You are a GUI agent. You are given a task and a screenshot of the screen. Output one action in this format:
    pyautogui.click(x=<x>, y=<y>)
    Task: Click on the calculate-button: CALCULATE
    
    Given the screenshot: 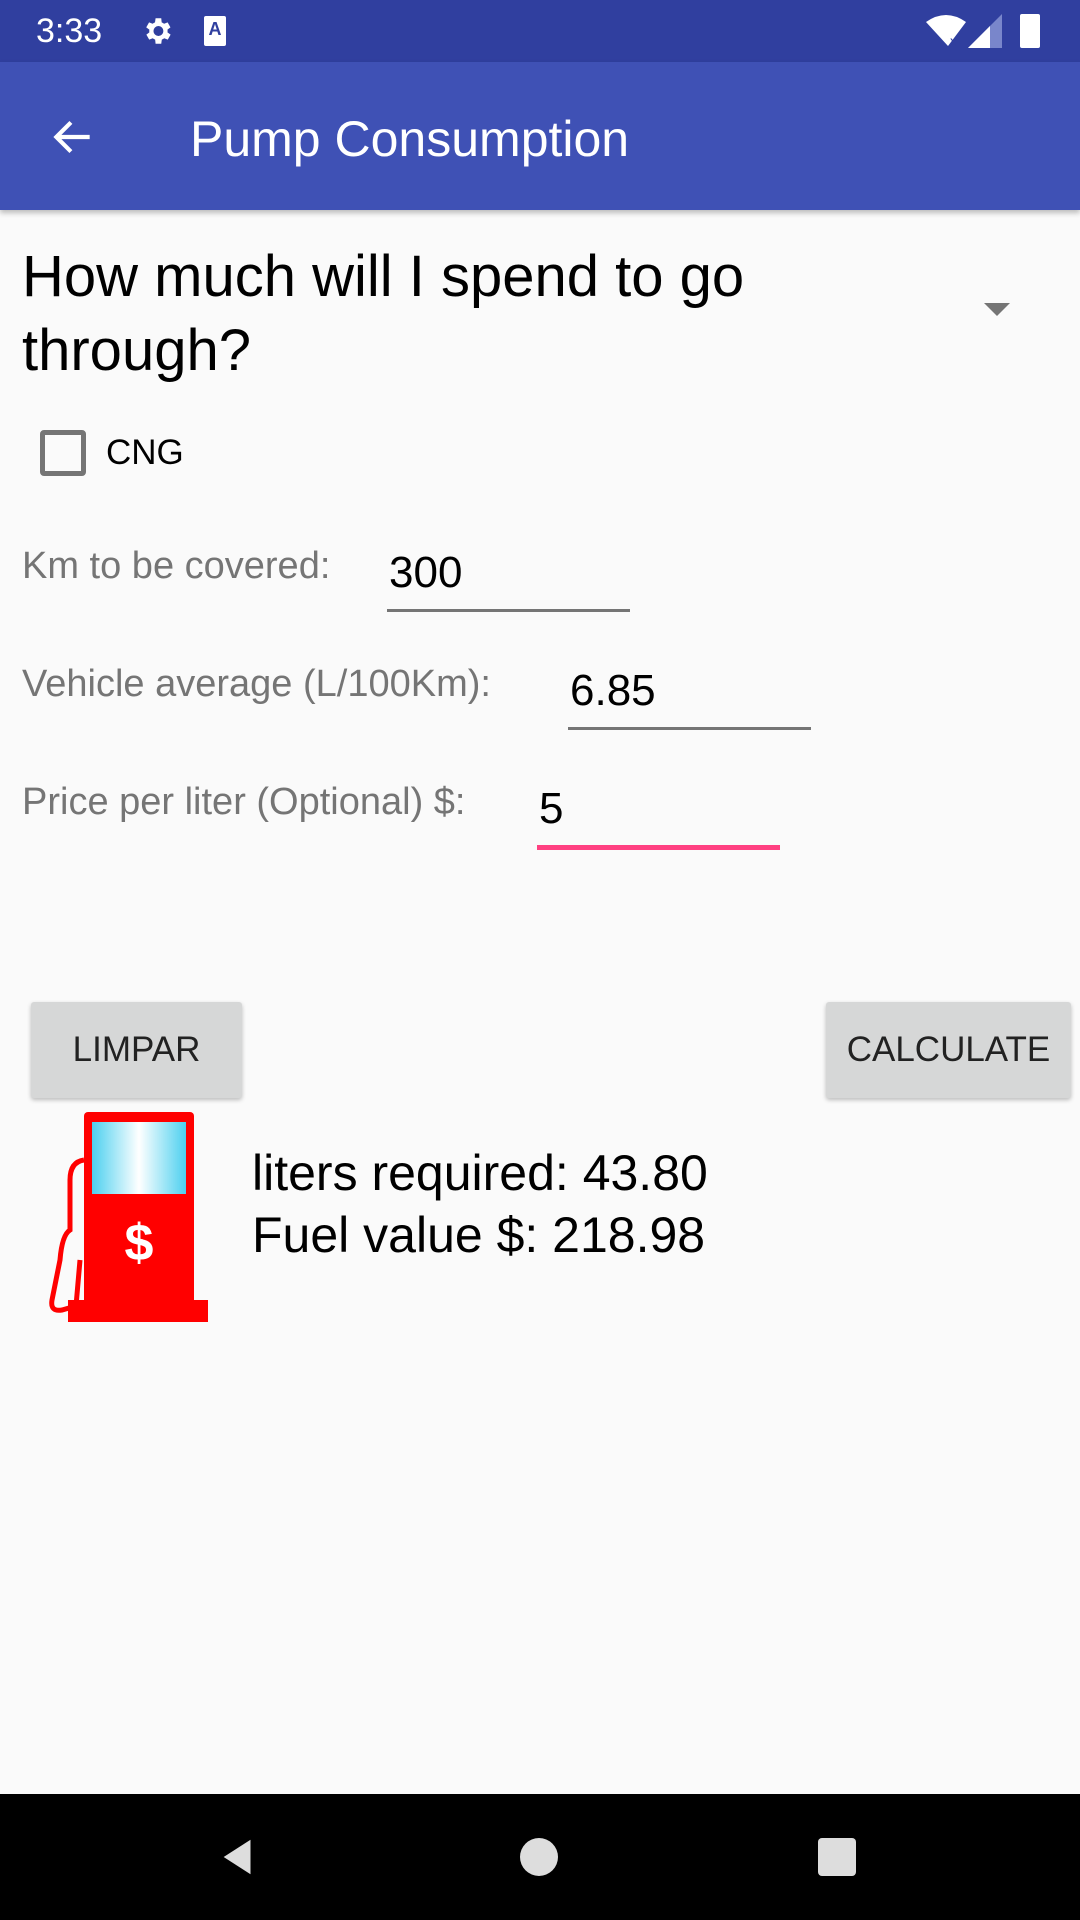 What is the action you would take?
    pyautogui.click(x=948, y=1050)
    